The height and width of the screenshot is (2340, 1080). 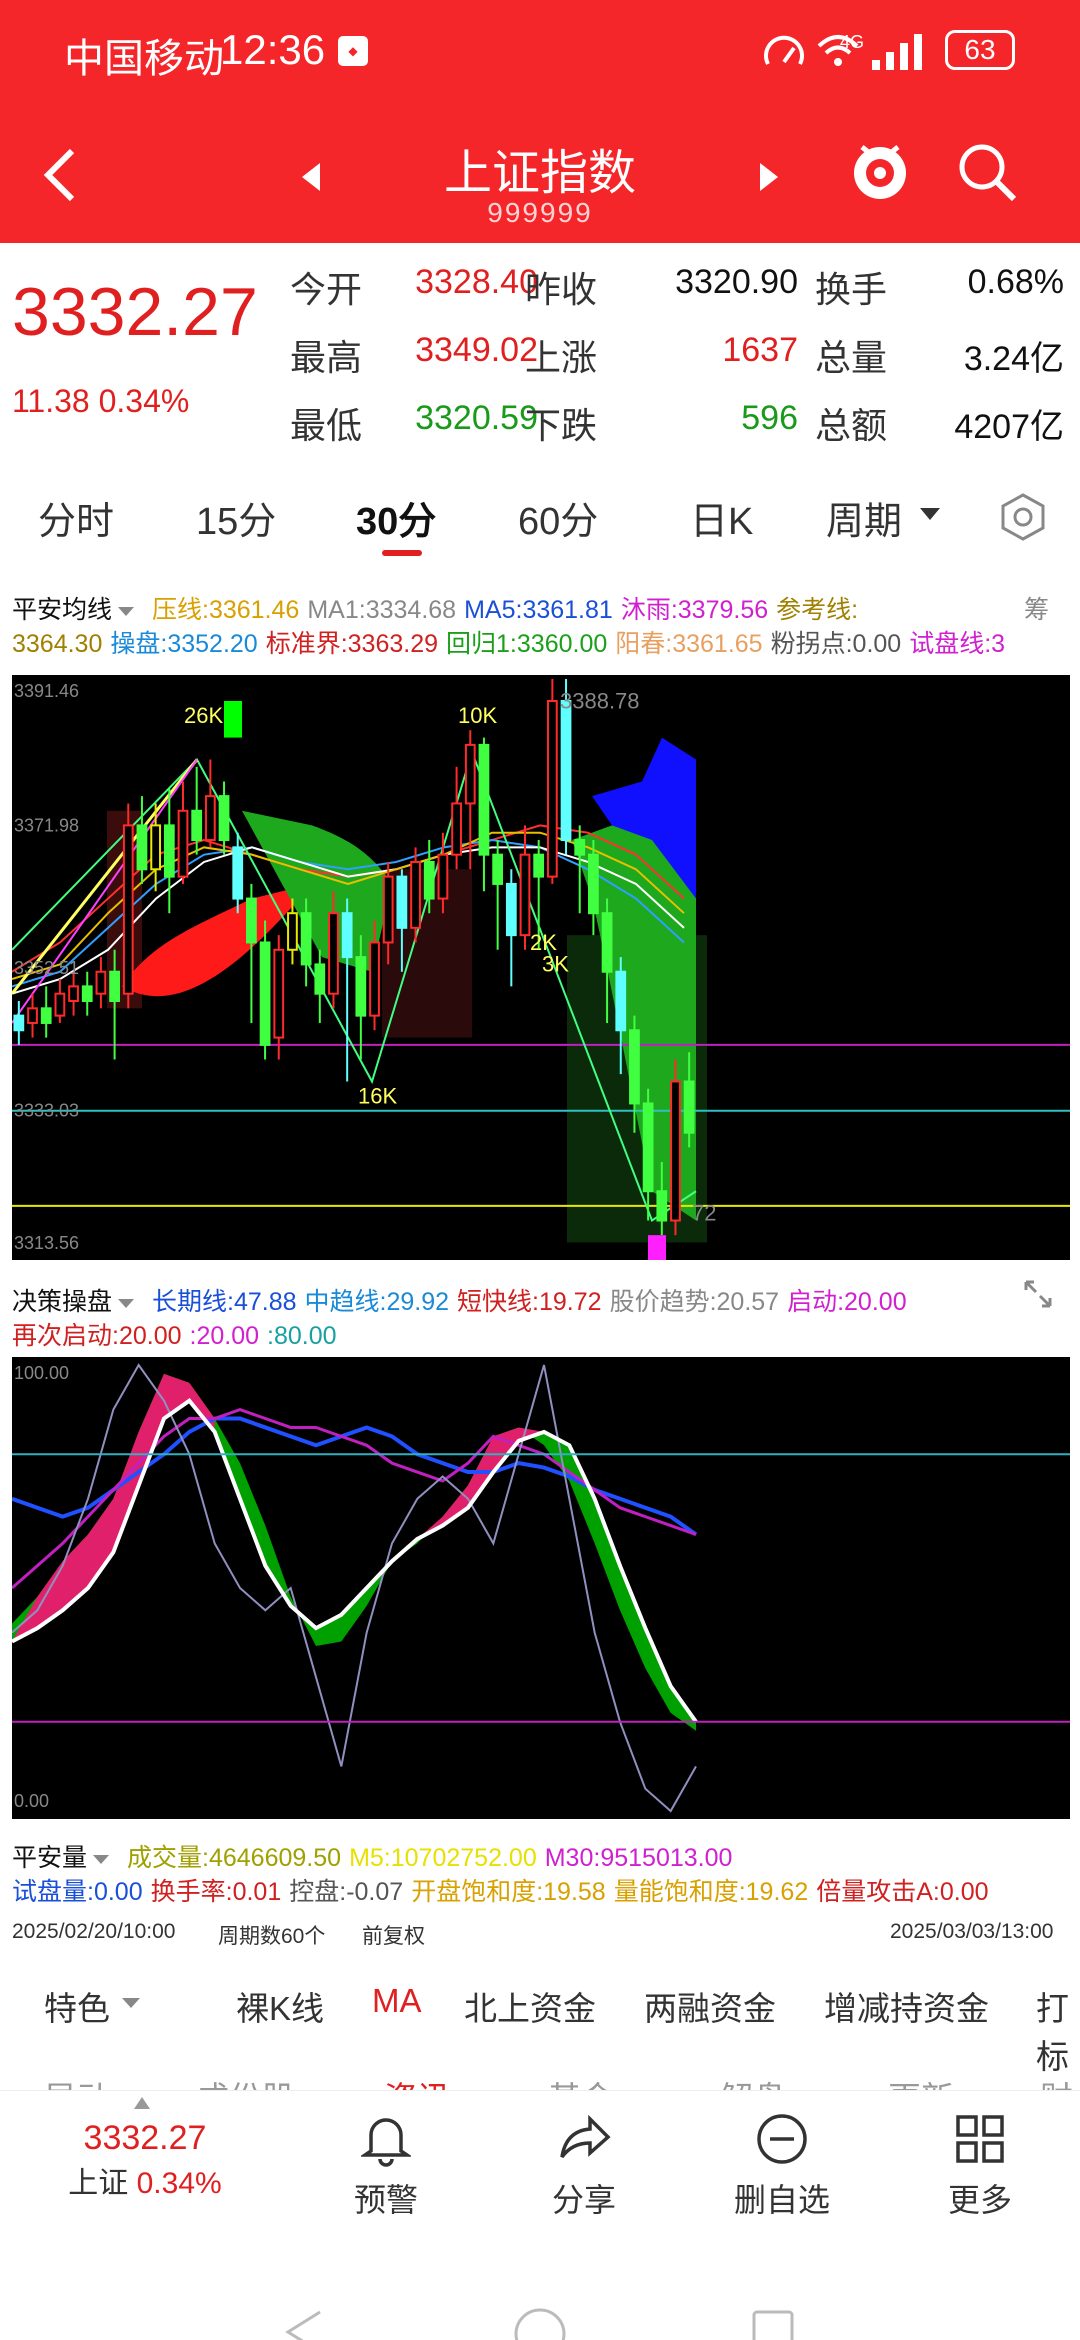 I want to click on legend-label: 标准界:, so click(x=306, y=644).